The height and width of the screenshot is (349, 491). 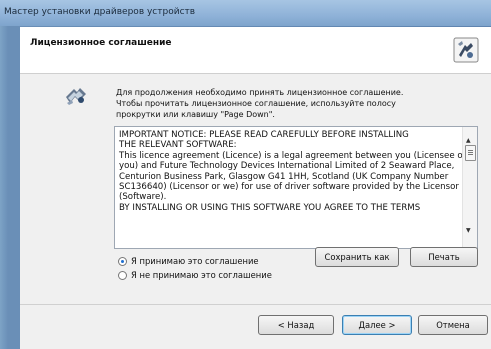 I want to click on install-wizard-icon, so click(x=76, y=96).